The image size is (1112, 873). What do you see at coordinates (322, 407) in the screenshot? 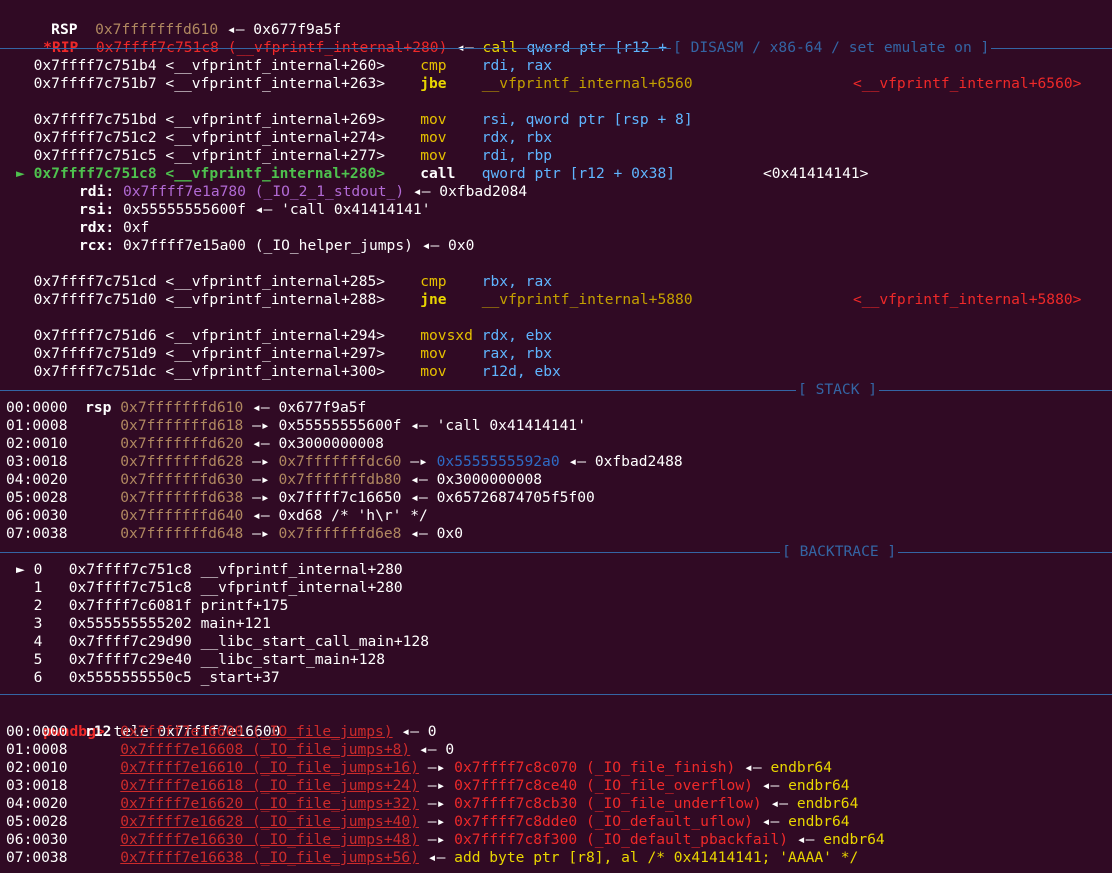
I see `stack-value: 0x677f9a5f` at bounding box center [322, 407].